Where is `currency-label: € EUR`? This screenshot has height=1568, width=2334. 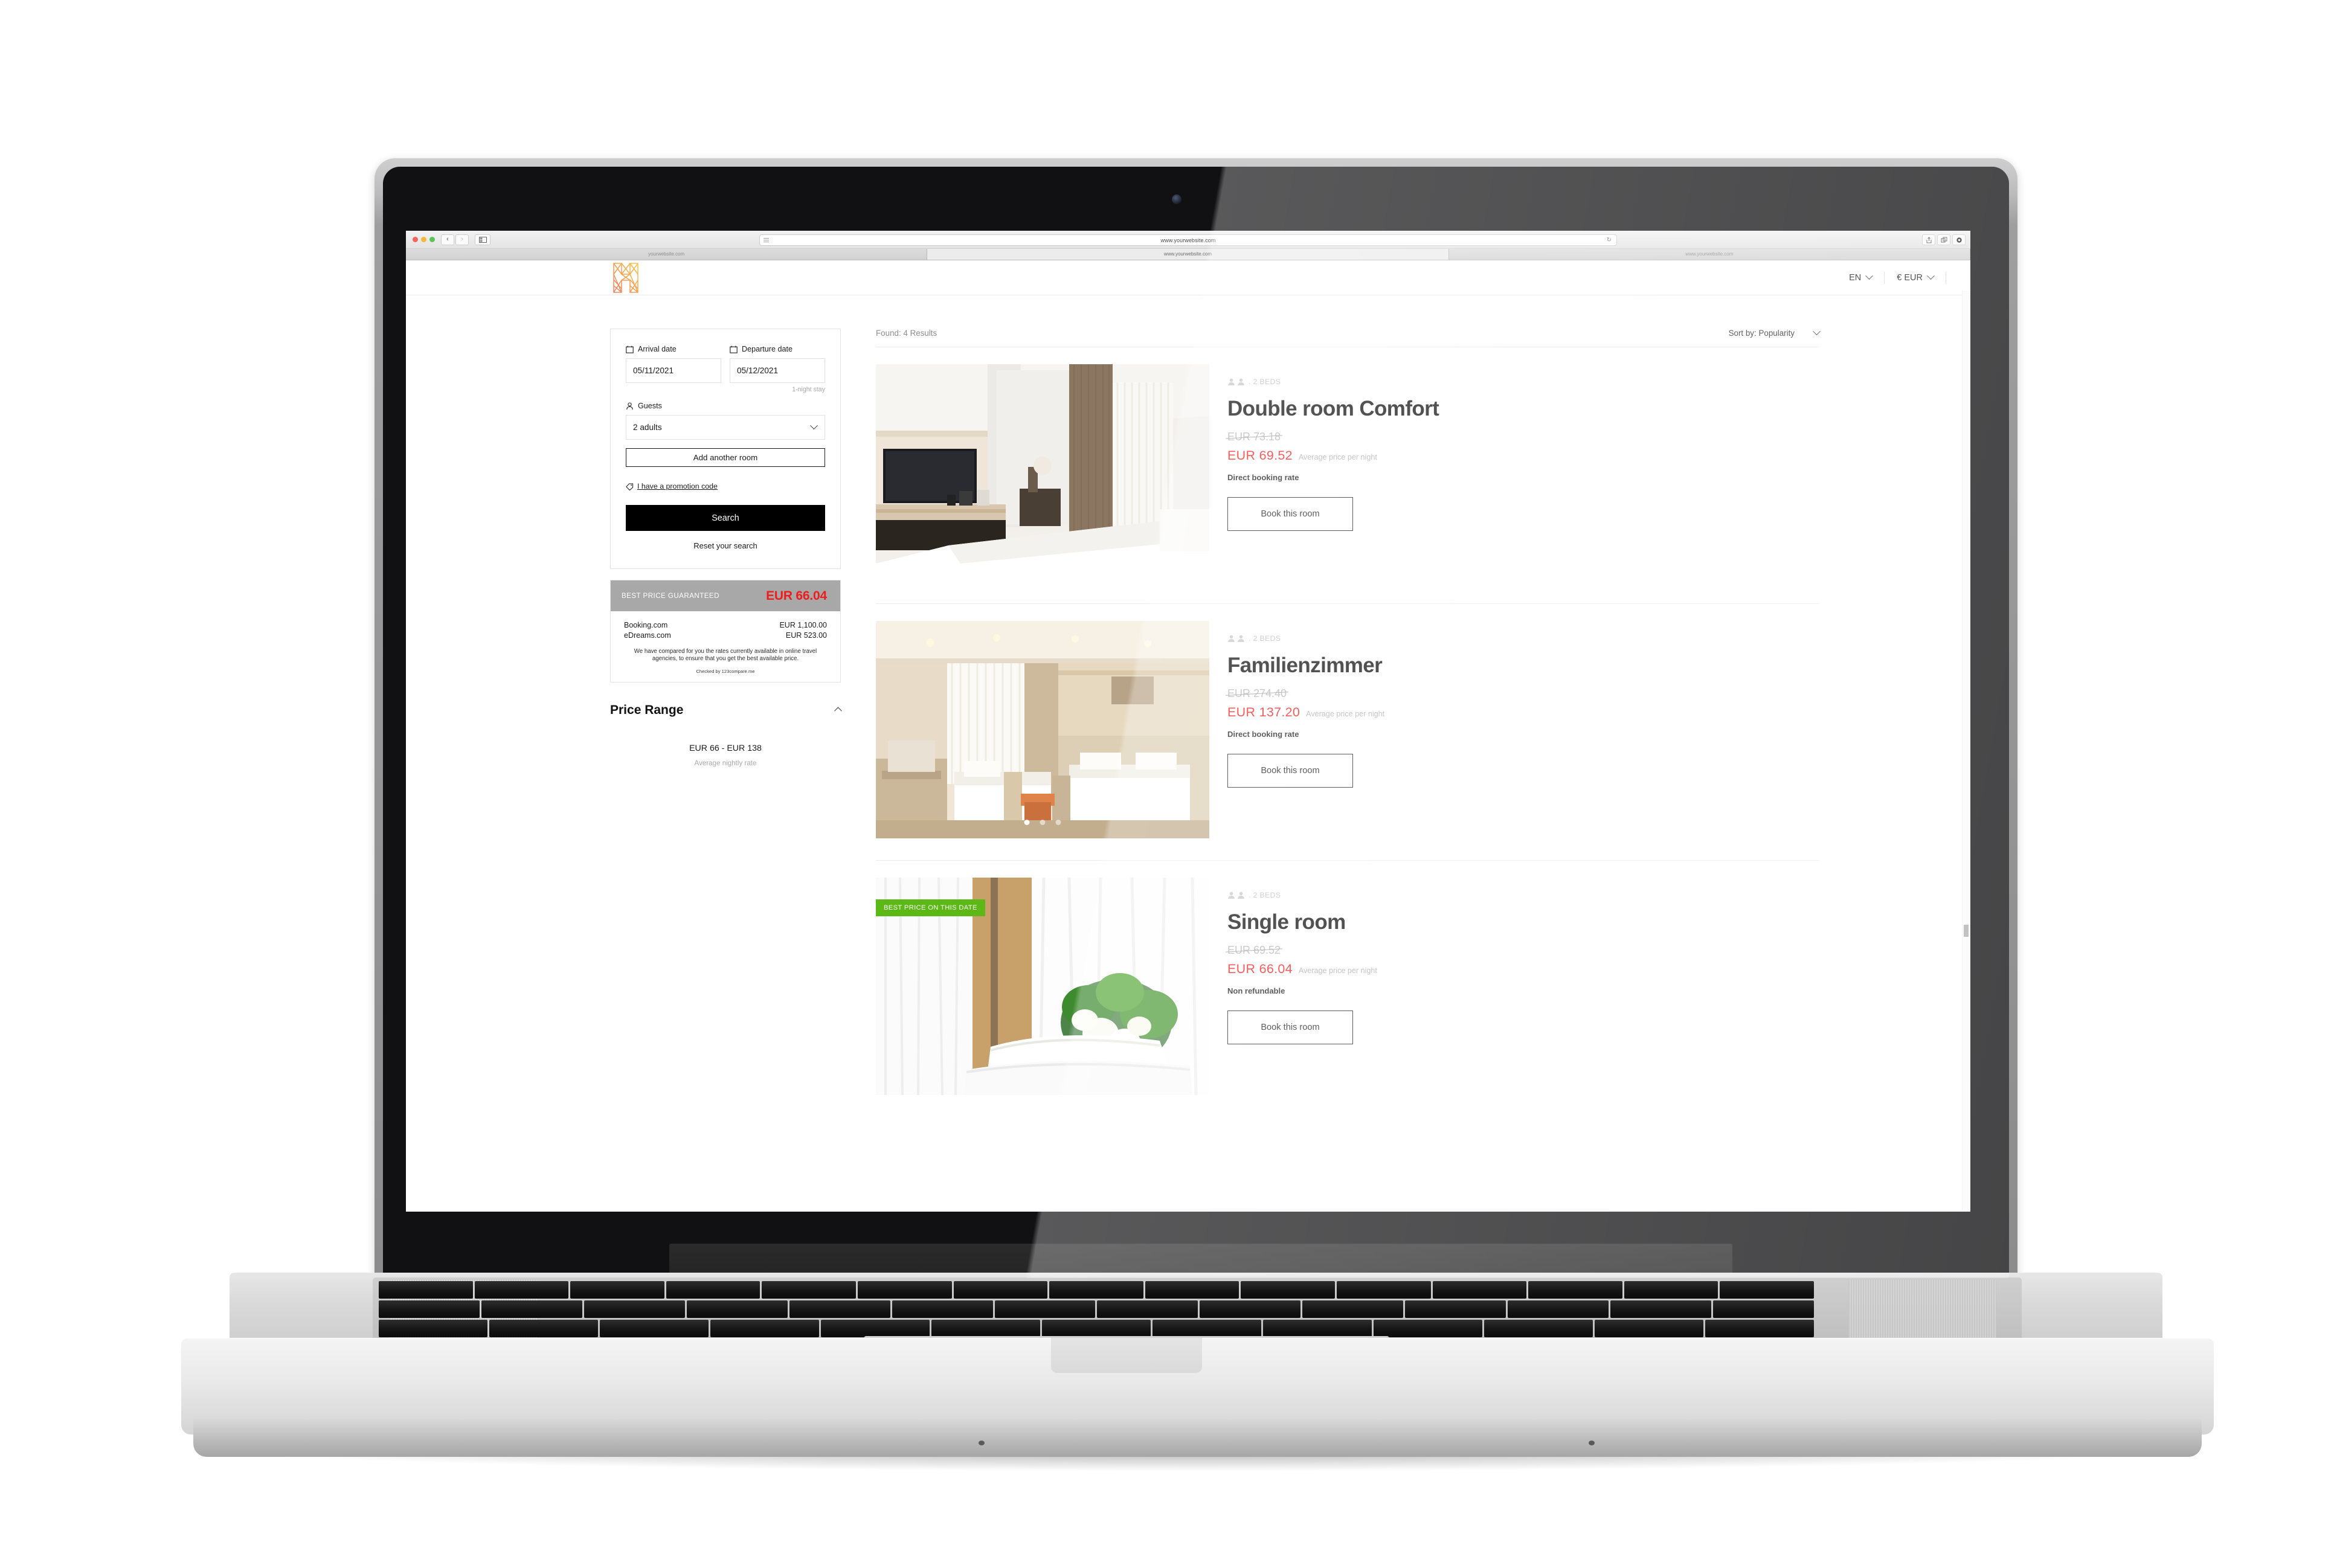
currency-label: € EUR is located at coordinates (1910, 277).